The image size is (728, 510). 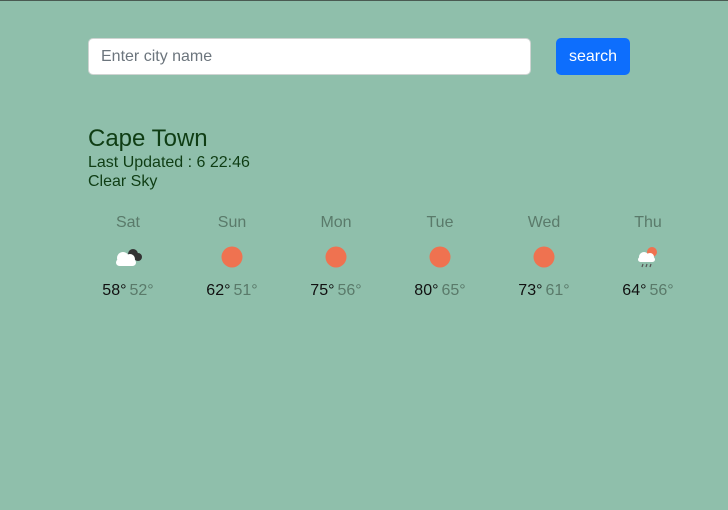 I want to click on high-temp: 64°, so click(x=634, y=290).